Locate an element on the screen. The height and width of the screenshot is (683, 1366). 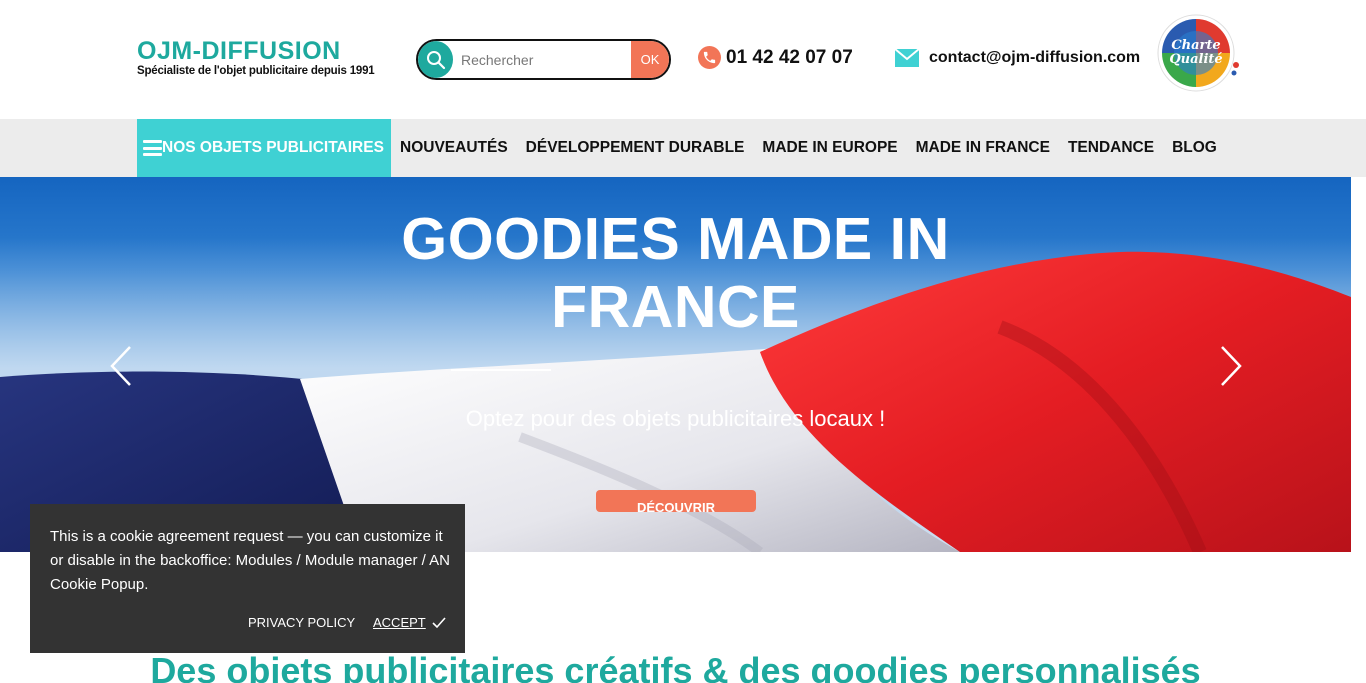
hero-title-line1: GOODIES MADE IN is located at coordinates (675, 239).